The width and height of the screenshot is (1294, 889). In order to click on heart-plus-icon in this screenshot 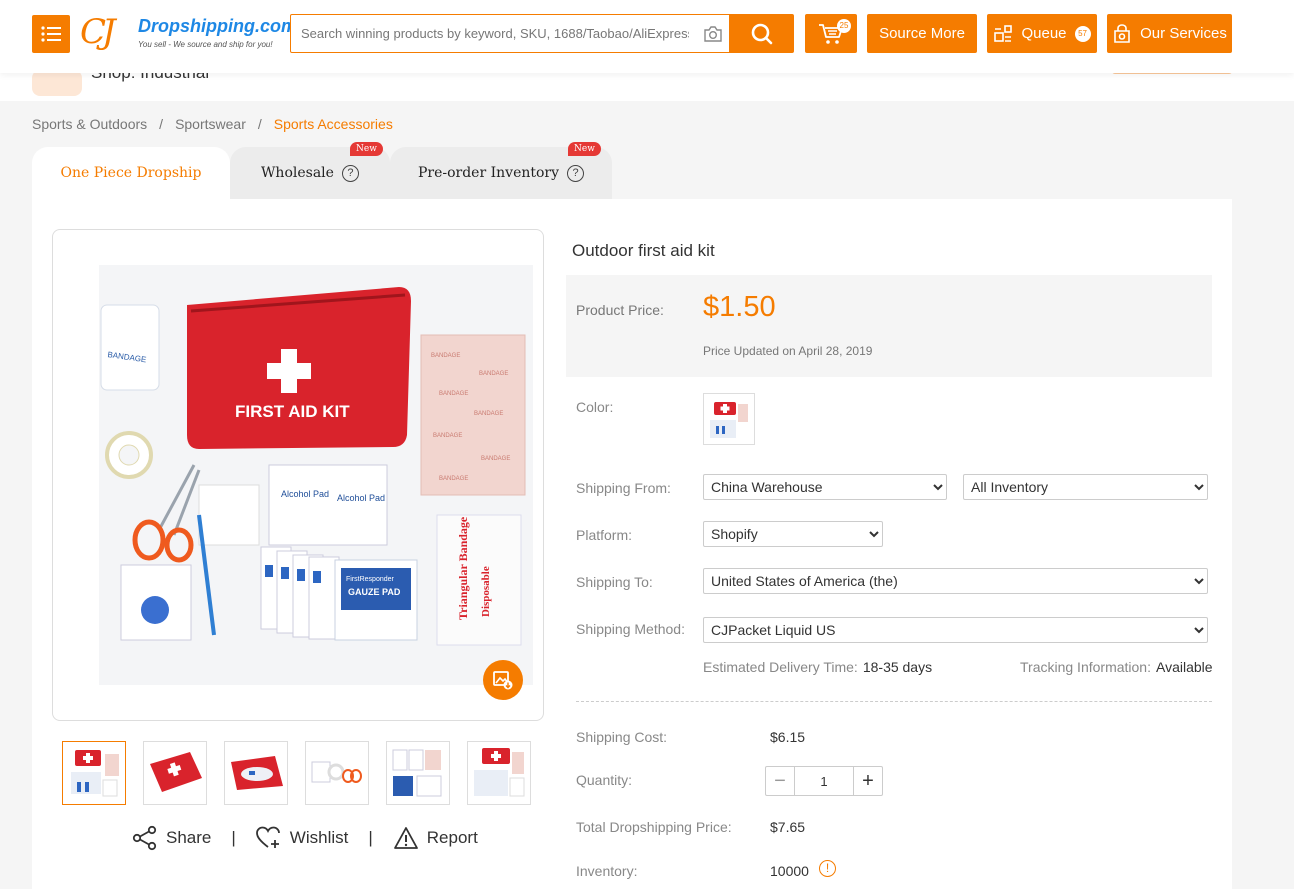, I will do `click(267, 837)`.